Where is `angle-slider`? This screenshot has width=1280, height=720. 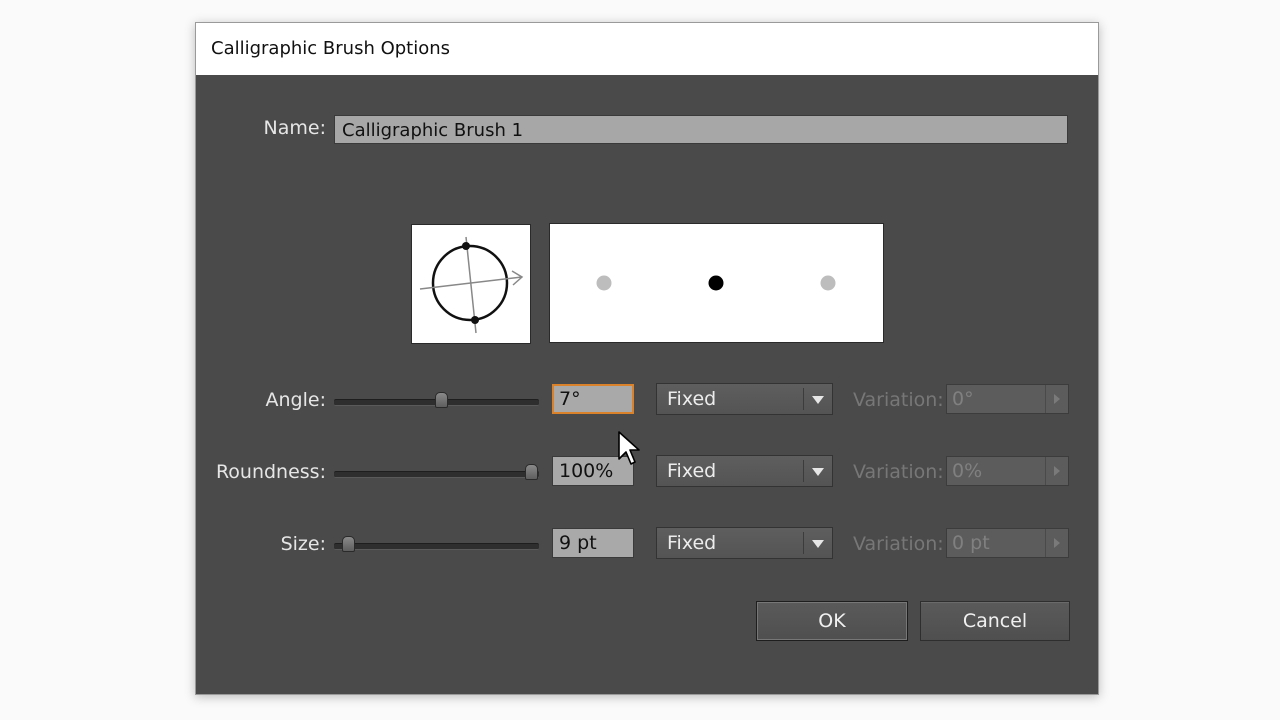 angle-slider is located at coordinates (436, 401).